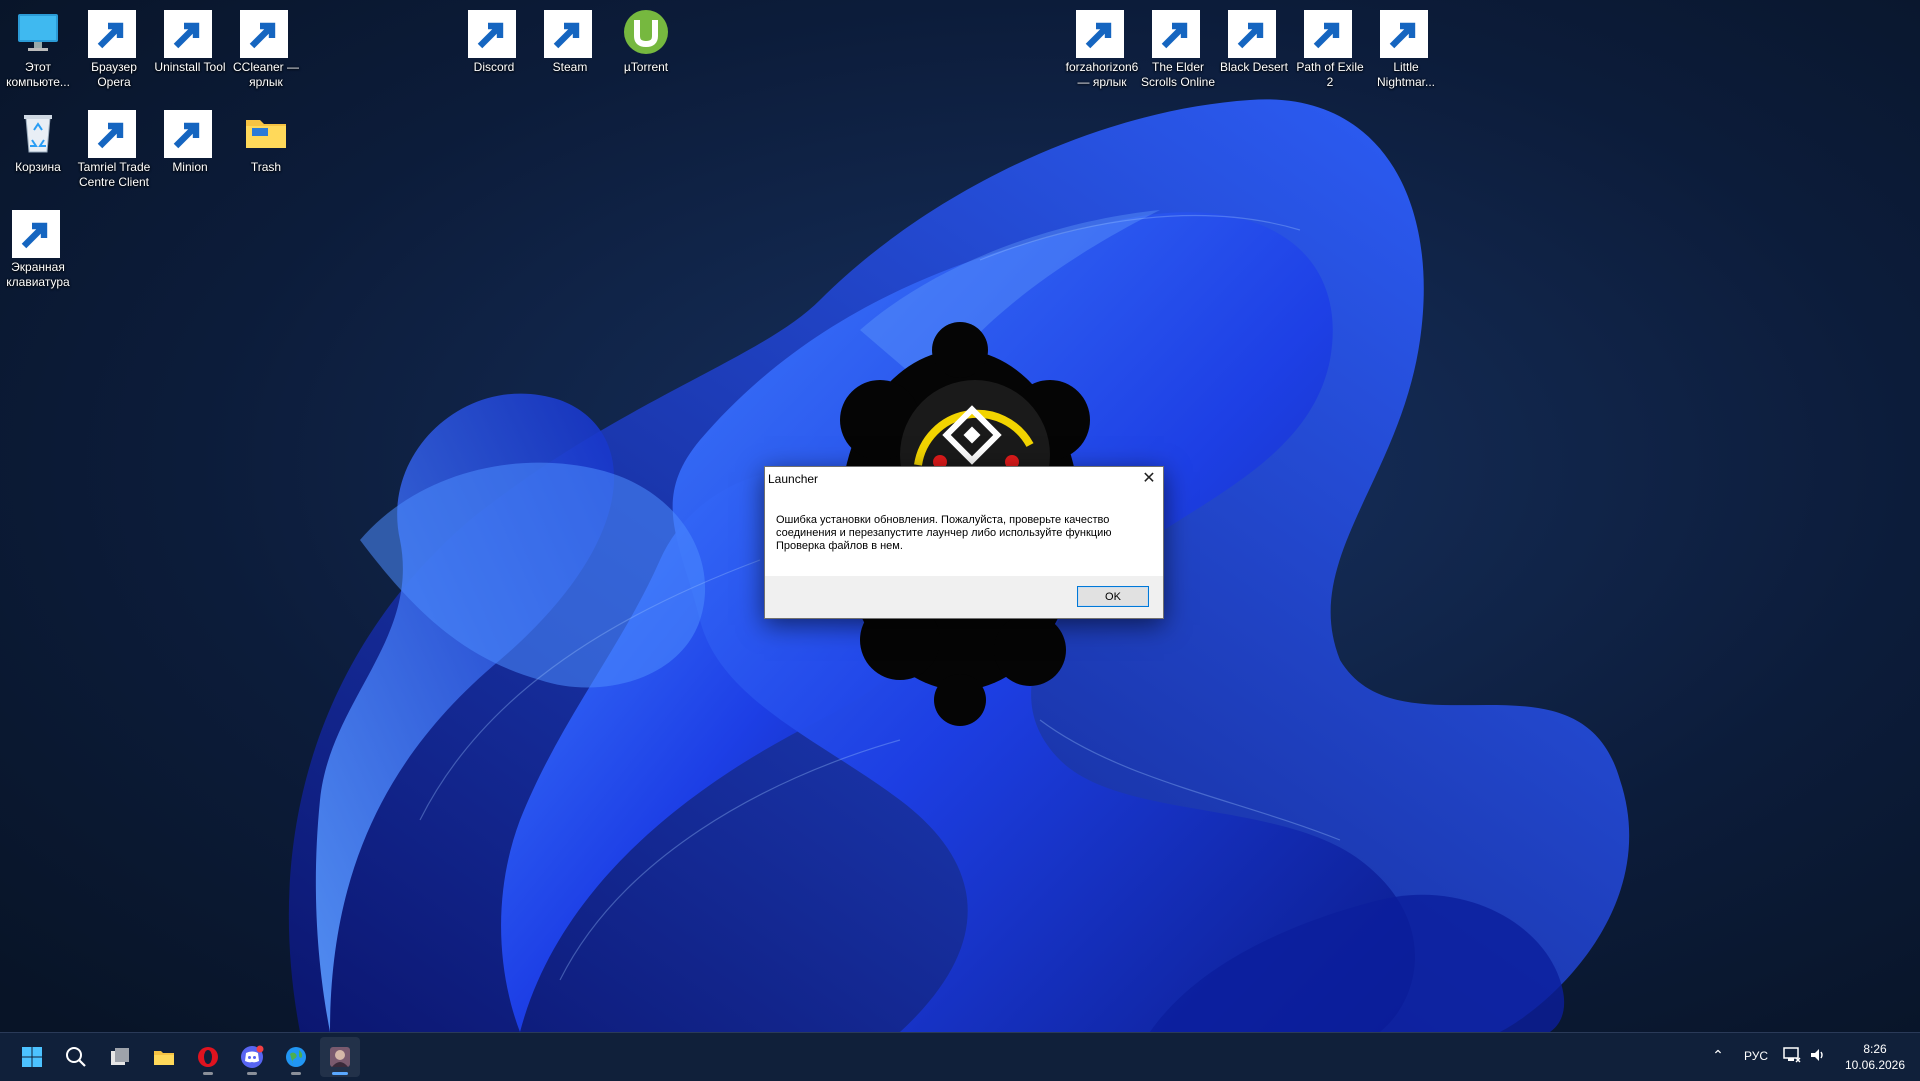 Image resolution: width=1920 pixels, height=1081 pixels. I want to click on dialog-titlebar: Launcher ✕, so click(964, 479).